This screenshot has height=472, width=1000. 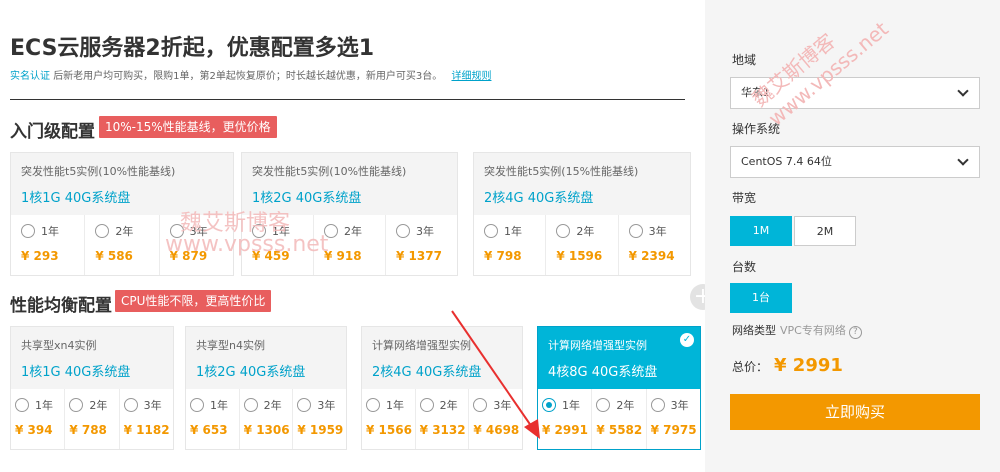 What do you see at coordinates (349, 184) in the screenshot?
I see `card-head: 突发性能t5实例(10%性能基线) 1核2G 40G系统盘` at bounding box center [349, 184].